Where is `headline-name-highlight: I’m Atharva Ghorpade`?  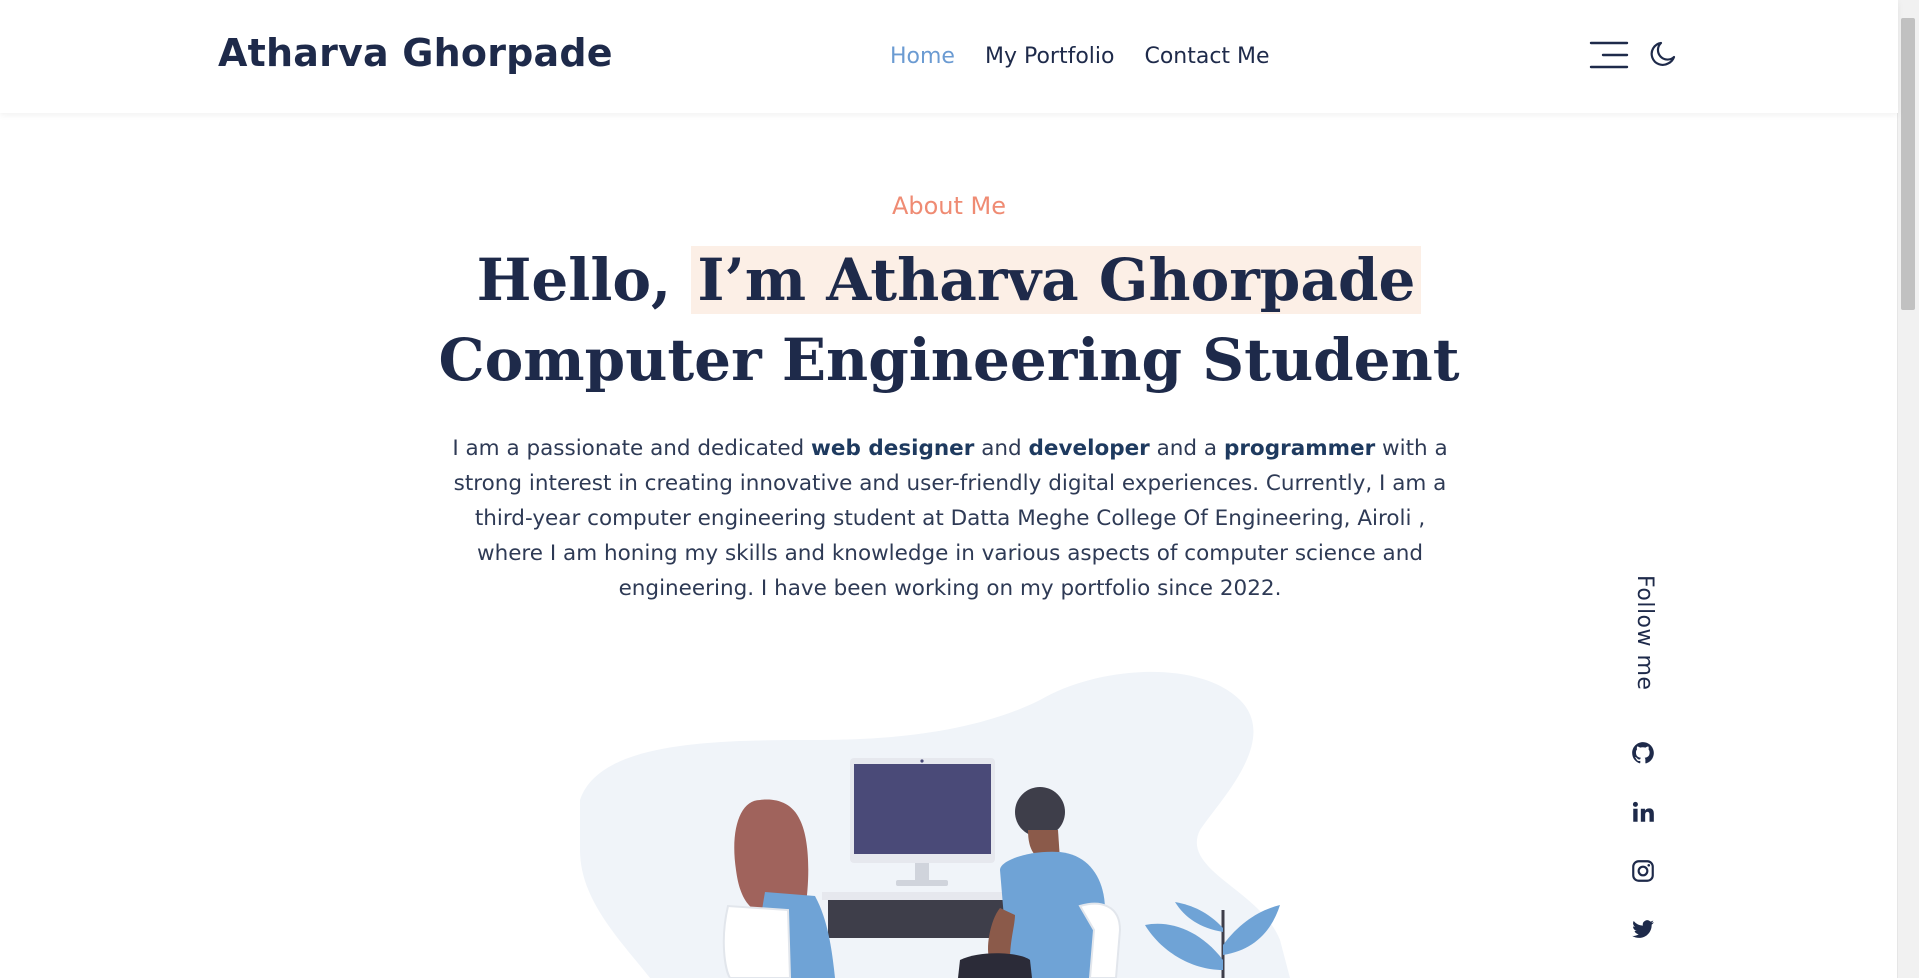
headline-name-highlight: I’m Atharva Ghorpade is located at coordinates (1056, 280).